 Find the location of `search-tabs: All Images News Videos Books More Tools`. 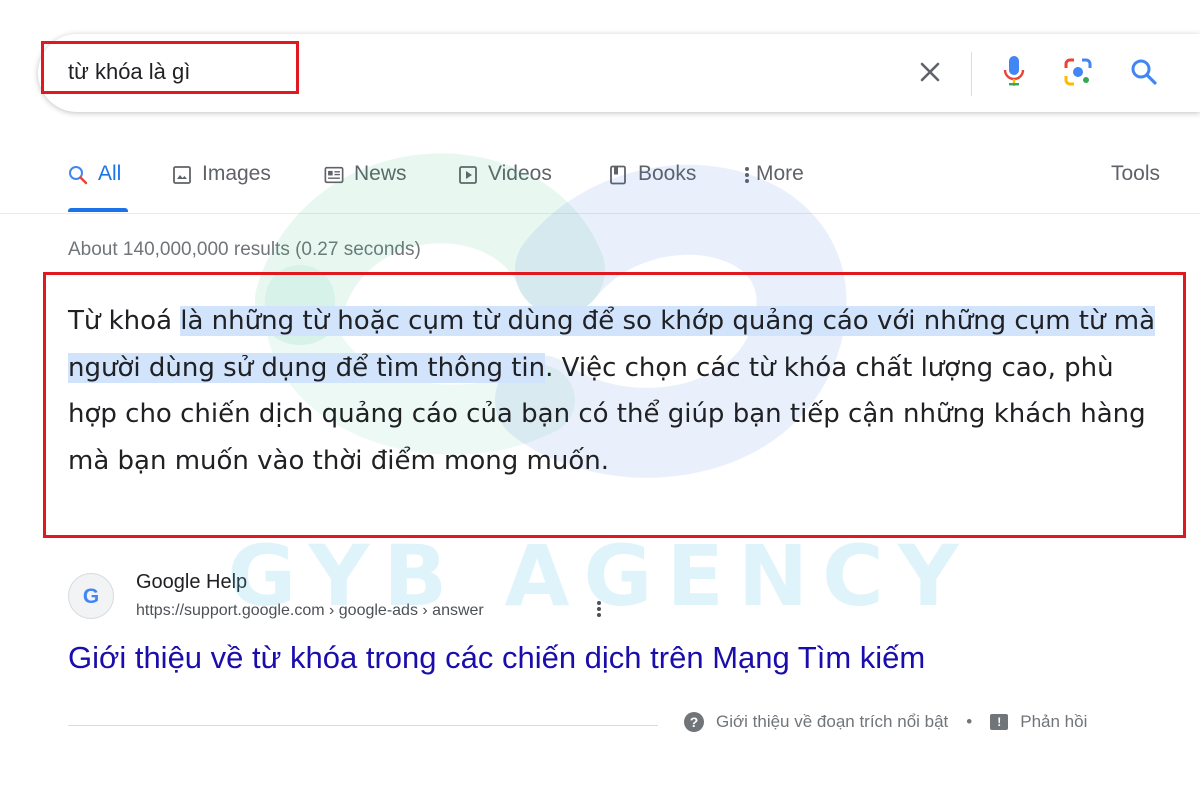

search-tabs: All Images News Videos Books More Tools is located at coordinates (600, 182).